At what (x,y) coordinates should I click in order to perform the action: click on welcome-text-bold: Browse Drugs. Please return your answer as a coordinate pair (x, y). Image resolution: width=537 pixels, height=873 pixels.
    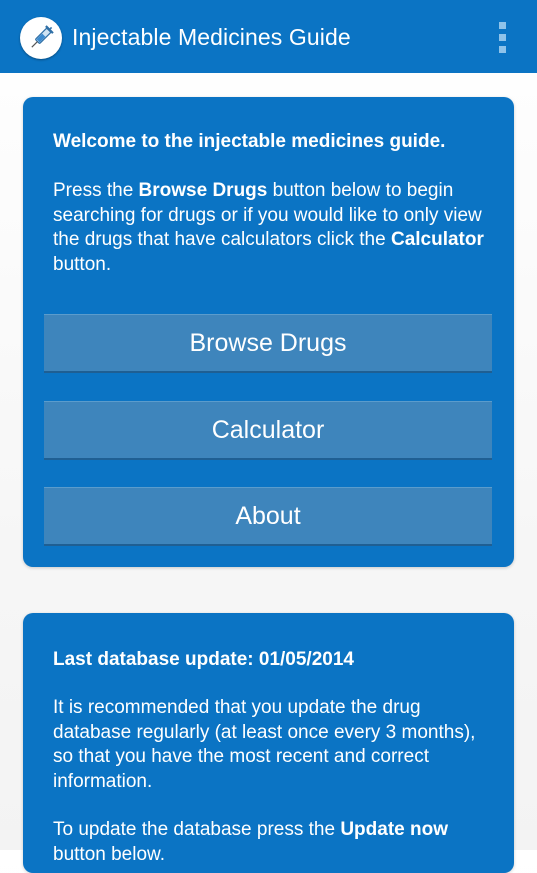
    Looking at the image, I should click on (203, 190).